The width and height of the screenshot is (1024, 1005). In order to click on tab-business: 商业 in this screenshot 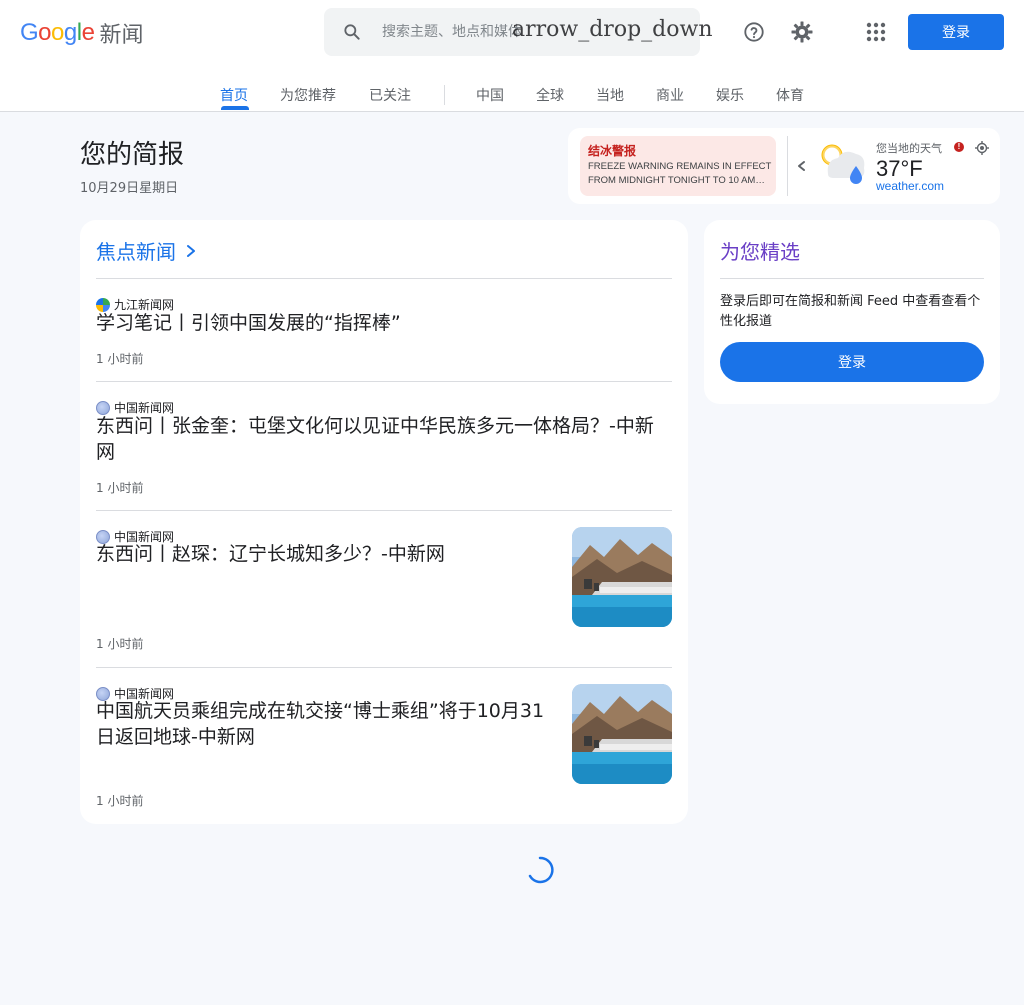, I will do `click(670, 95)`.